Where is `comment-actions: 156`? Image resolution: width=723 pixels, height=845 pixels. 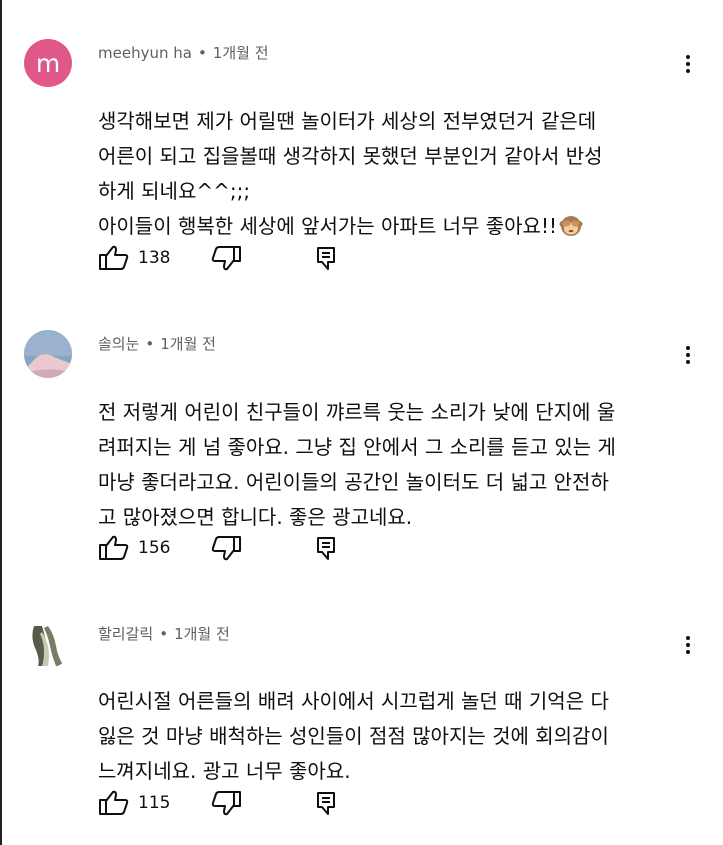 comment-actions: 156 is located at coordinates (228, 548).